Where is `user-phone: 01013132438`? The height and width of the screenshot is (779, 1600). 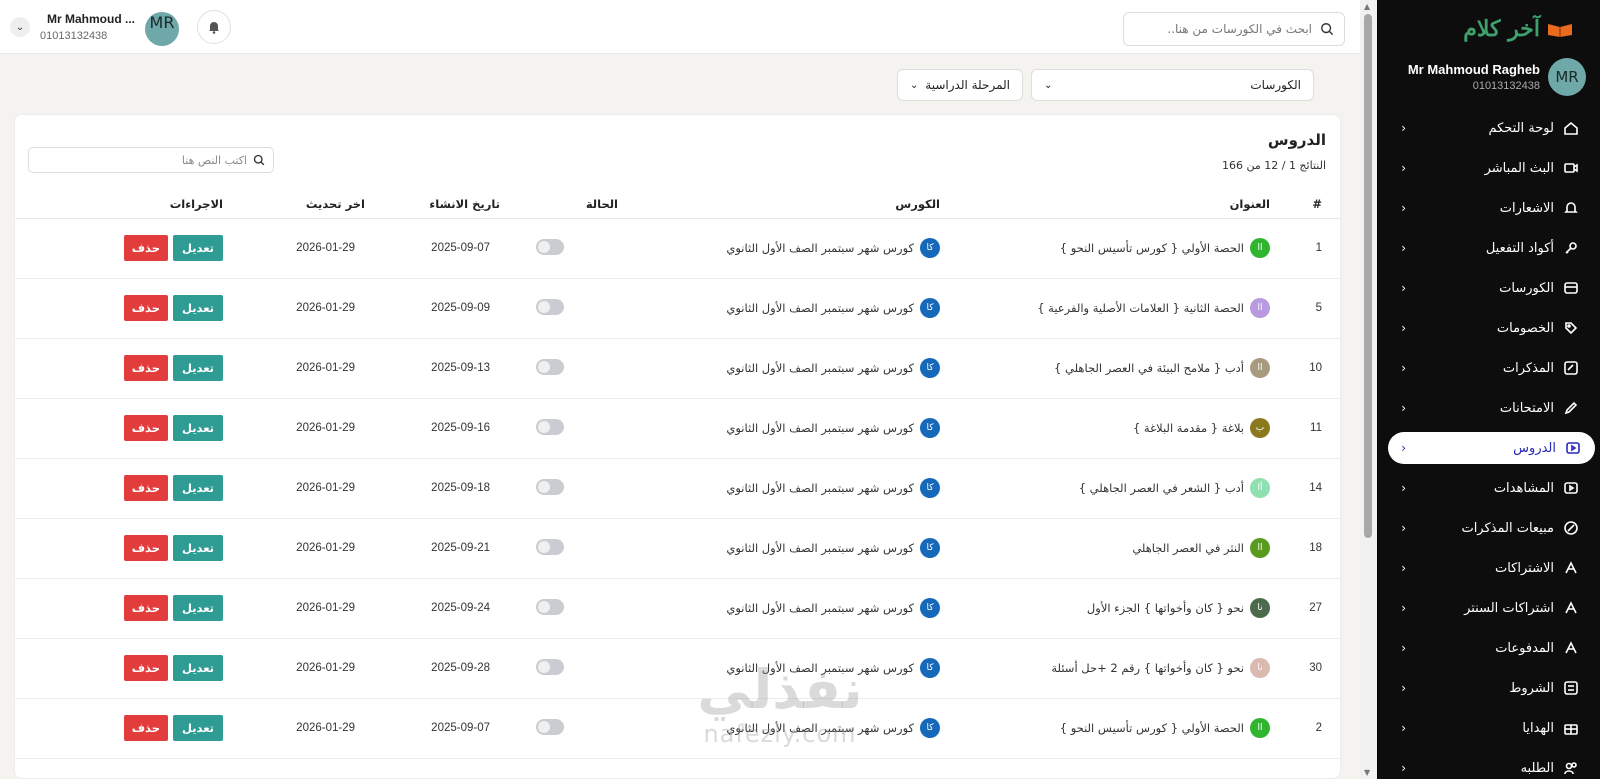
user-phone: 01013132438 is located at coordinates (74, 36).